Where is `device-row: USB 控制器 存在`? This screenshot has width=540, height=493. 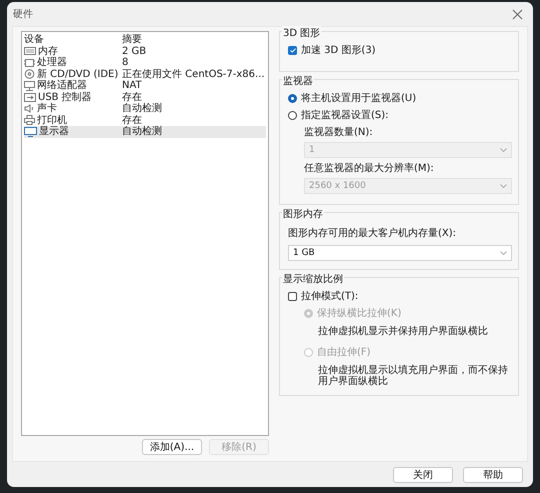
device-row: USB 控制器 存在 is located at coordinates (145, 97).